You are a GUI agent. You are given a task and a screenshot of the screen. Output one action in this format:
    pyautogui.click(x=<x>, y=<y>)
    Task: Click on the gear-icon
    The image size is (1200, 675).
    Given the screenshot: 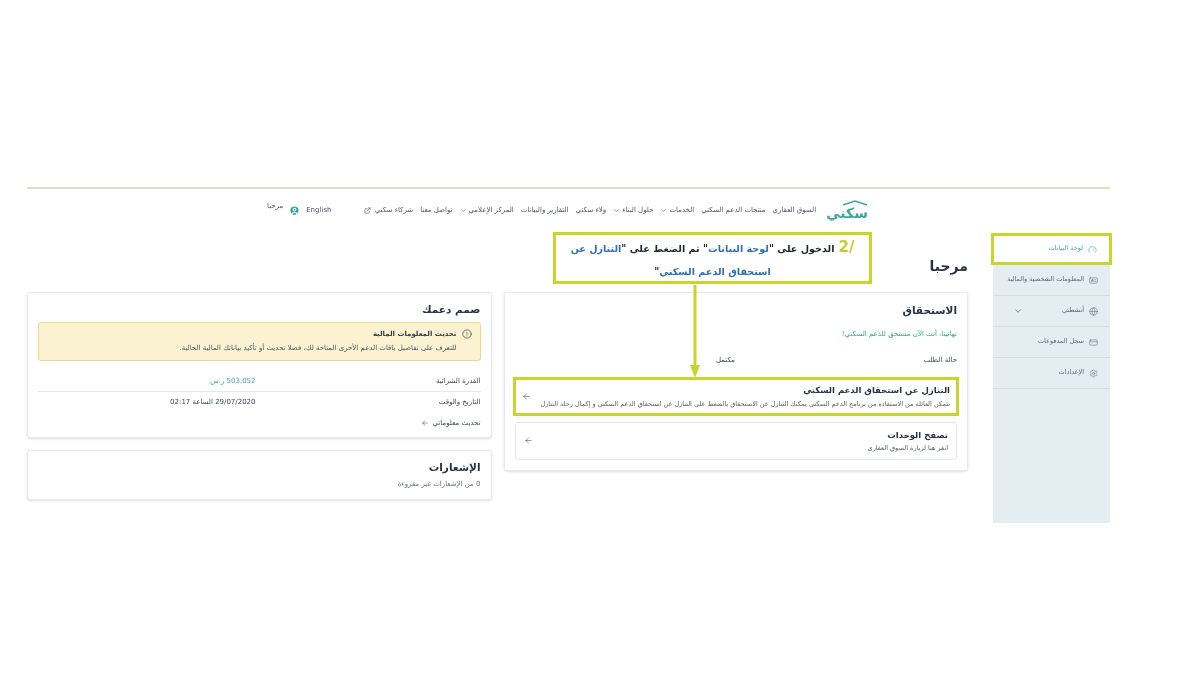 What is the action you would take?
    pyautogui.click(x=1093, y=373)
    